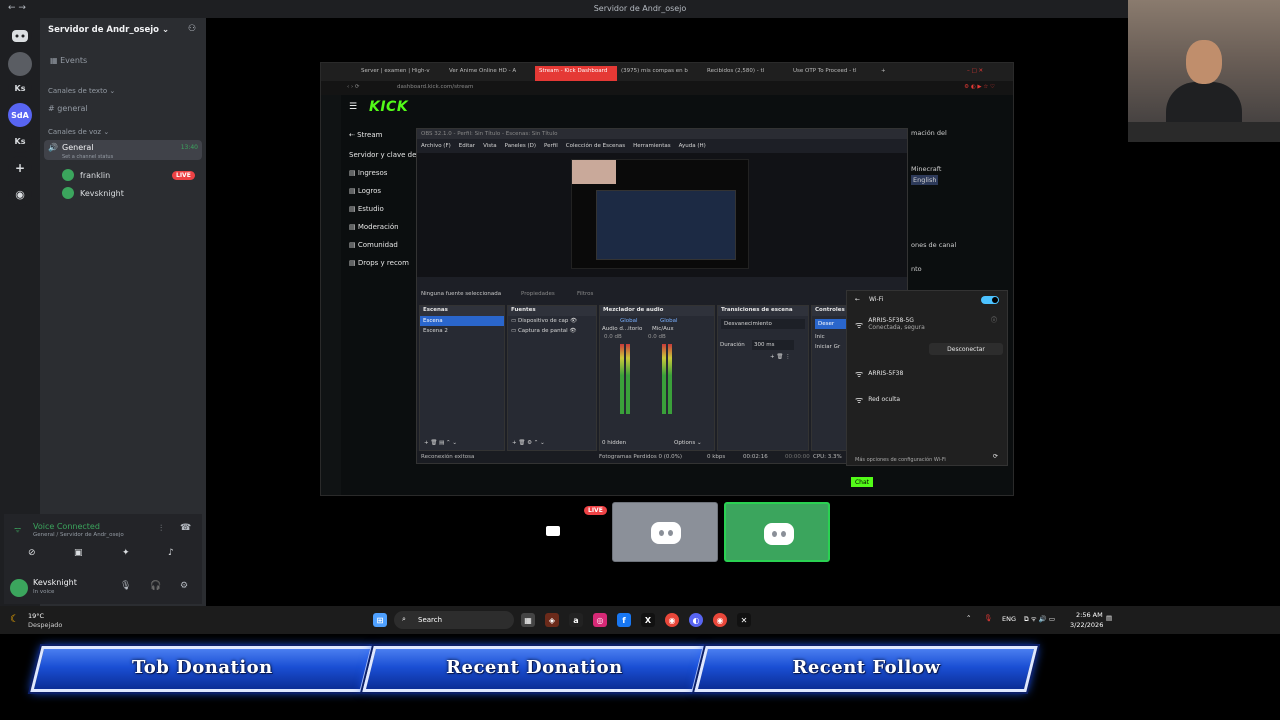 The width and height of the screenshot is (1280, 720). I want to click on tab-1: Server | examen | High-v, so click(402, 71).